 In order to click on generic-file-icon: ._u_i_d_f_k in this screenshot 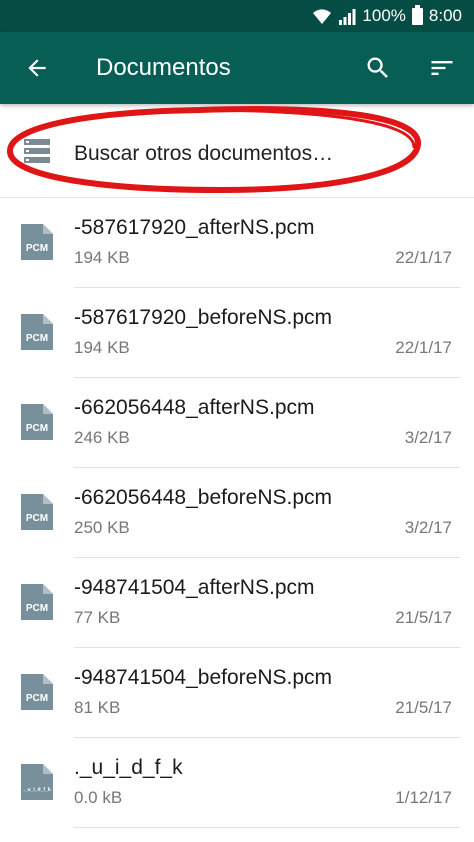, I will do `click(37, 782)`.